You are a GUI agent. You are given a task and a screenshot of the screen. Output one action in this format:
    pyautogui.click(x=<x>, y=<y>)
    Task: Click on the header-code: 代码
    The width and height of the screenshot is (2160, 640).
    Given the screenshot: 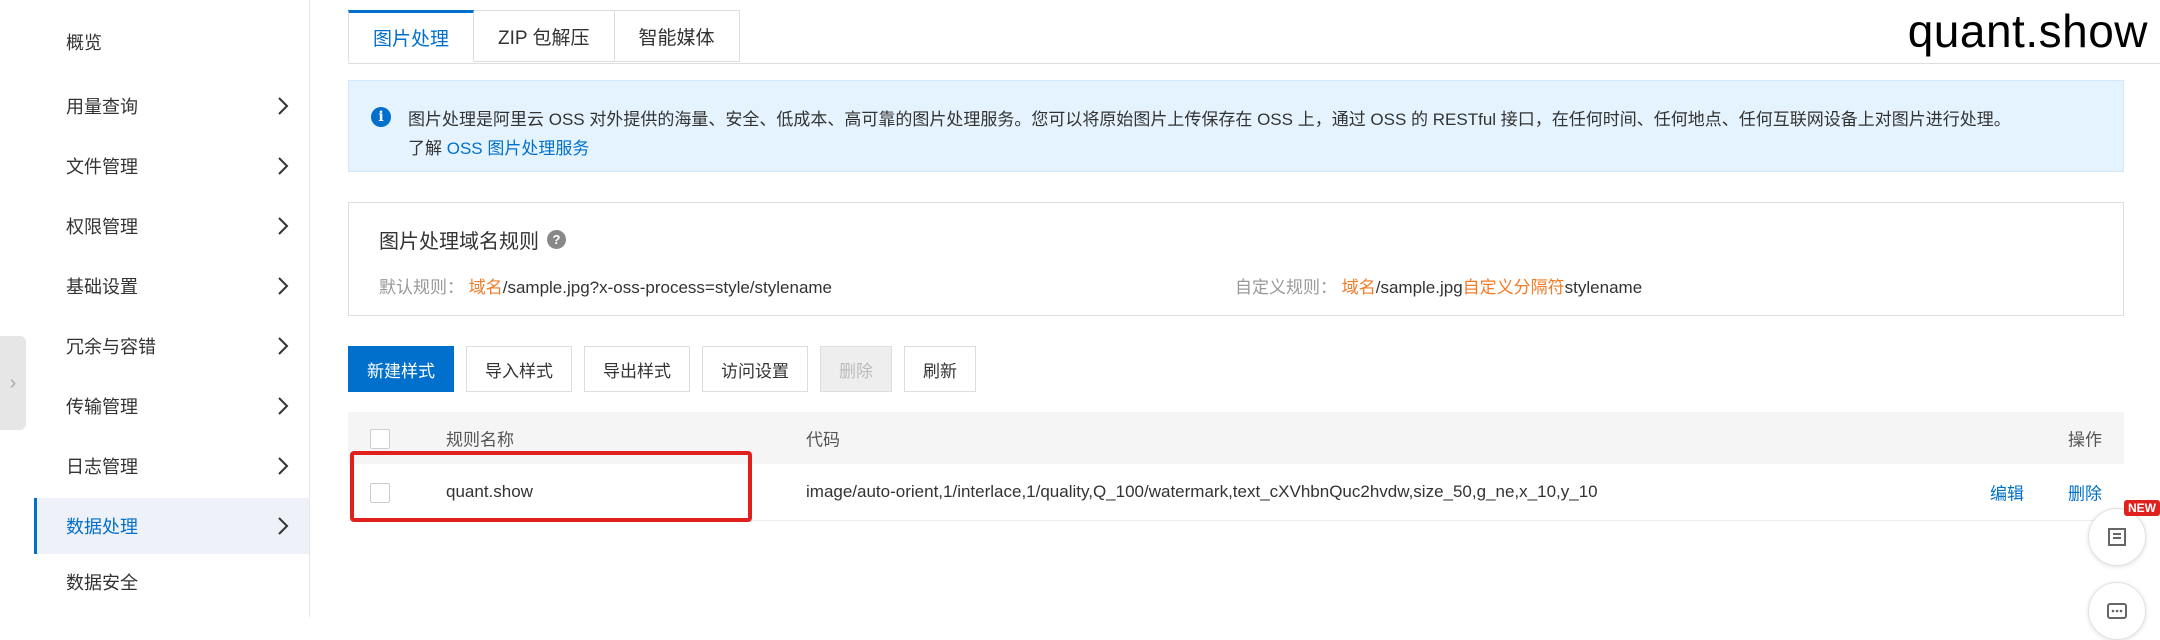 What is the action you would take?
    pyautogui.click(x=823, y=440)
    